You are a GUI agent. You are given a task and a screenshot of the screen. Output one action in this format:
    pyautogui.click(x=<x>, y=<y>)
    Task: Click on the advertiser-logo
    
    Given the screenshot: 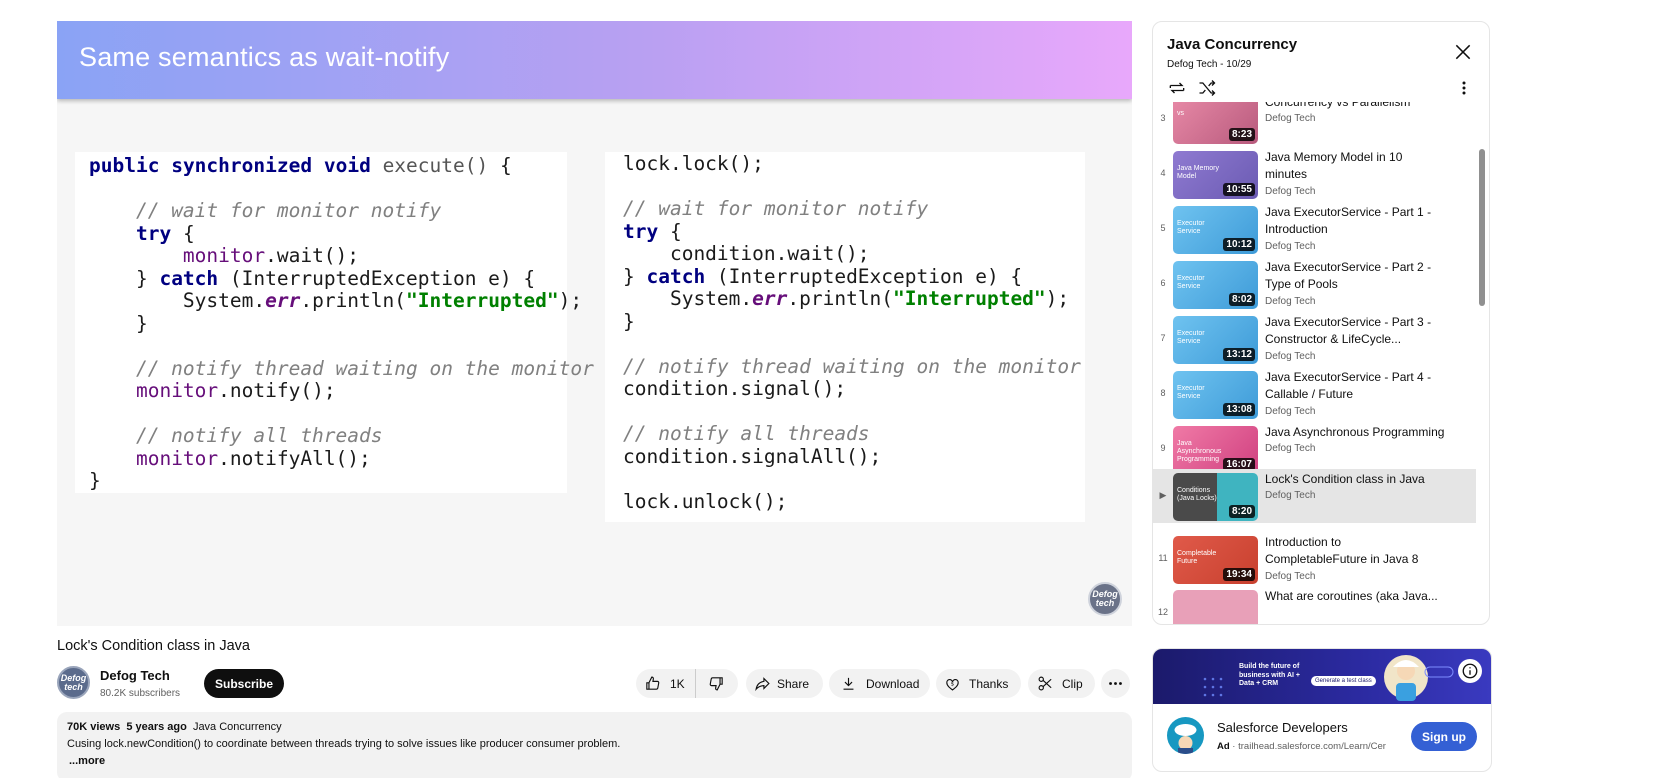 What is the action you would take?
    pyautogui.click(x=1185, y=735)
    